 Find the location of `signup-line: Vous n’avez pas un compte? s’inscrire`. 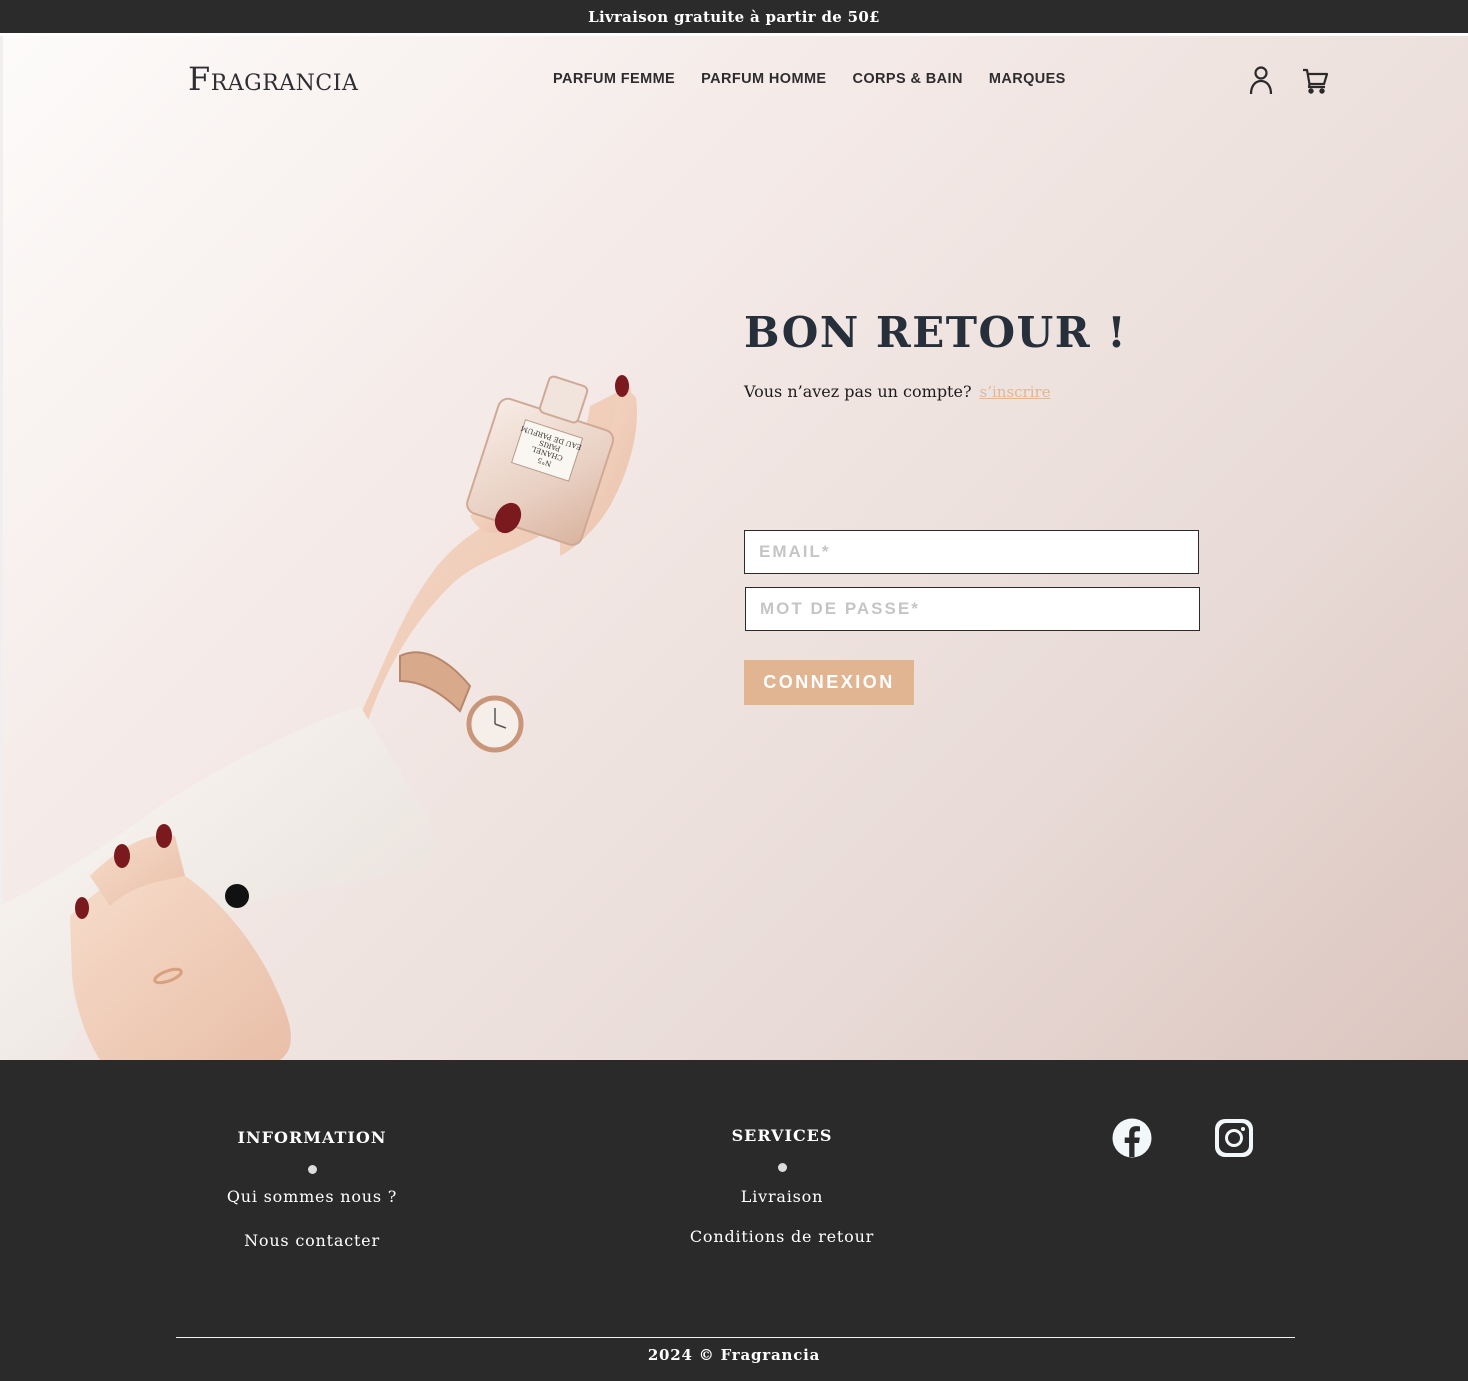

signup-line: Vous n’avez pas un compte? s’inscrire is located at coordinates (974, 391).